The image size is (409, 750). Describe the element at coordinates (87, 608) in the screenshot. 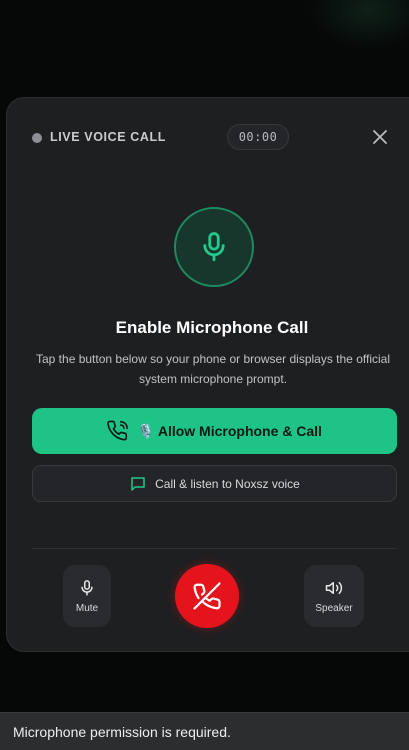

I see `mute-label: Mute` at that location.